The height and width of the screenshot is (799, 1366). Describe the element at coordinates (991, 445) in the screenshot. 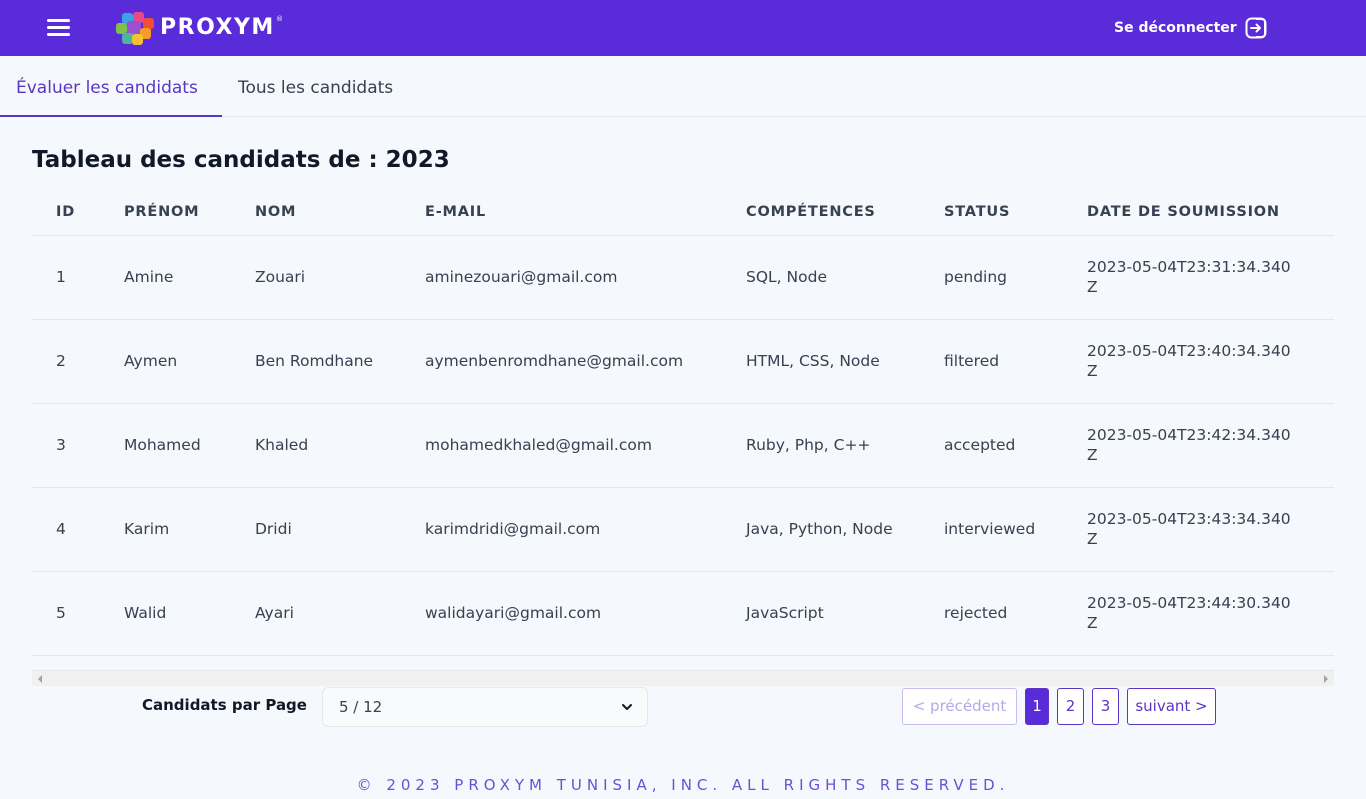

I see `cell-status: accepted` at that location.